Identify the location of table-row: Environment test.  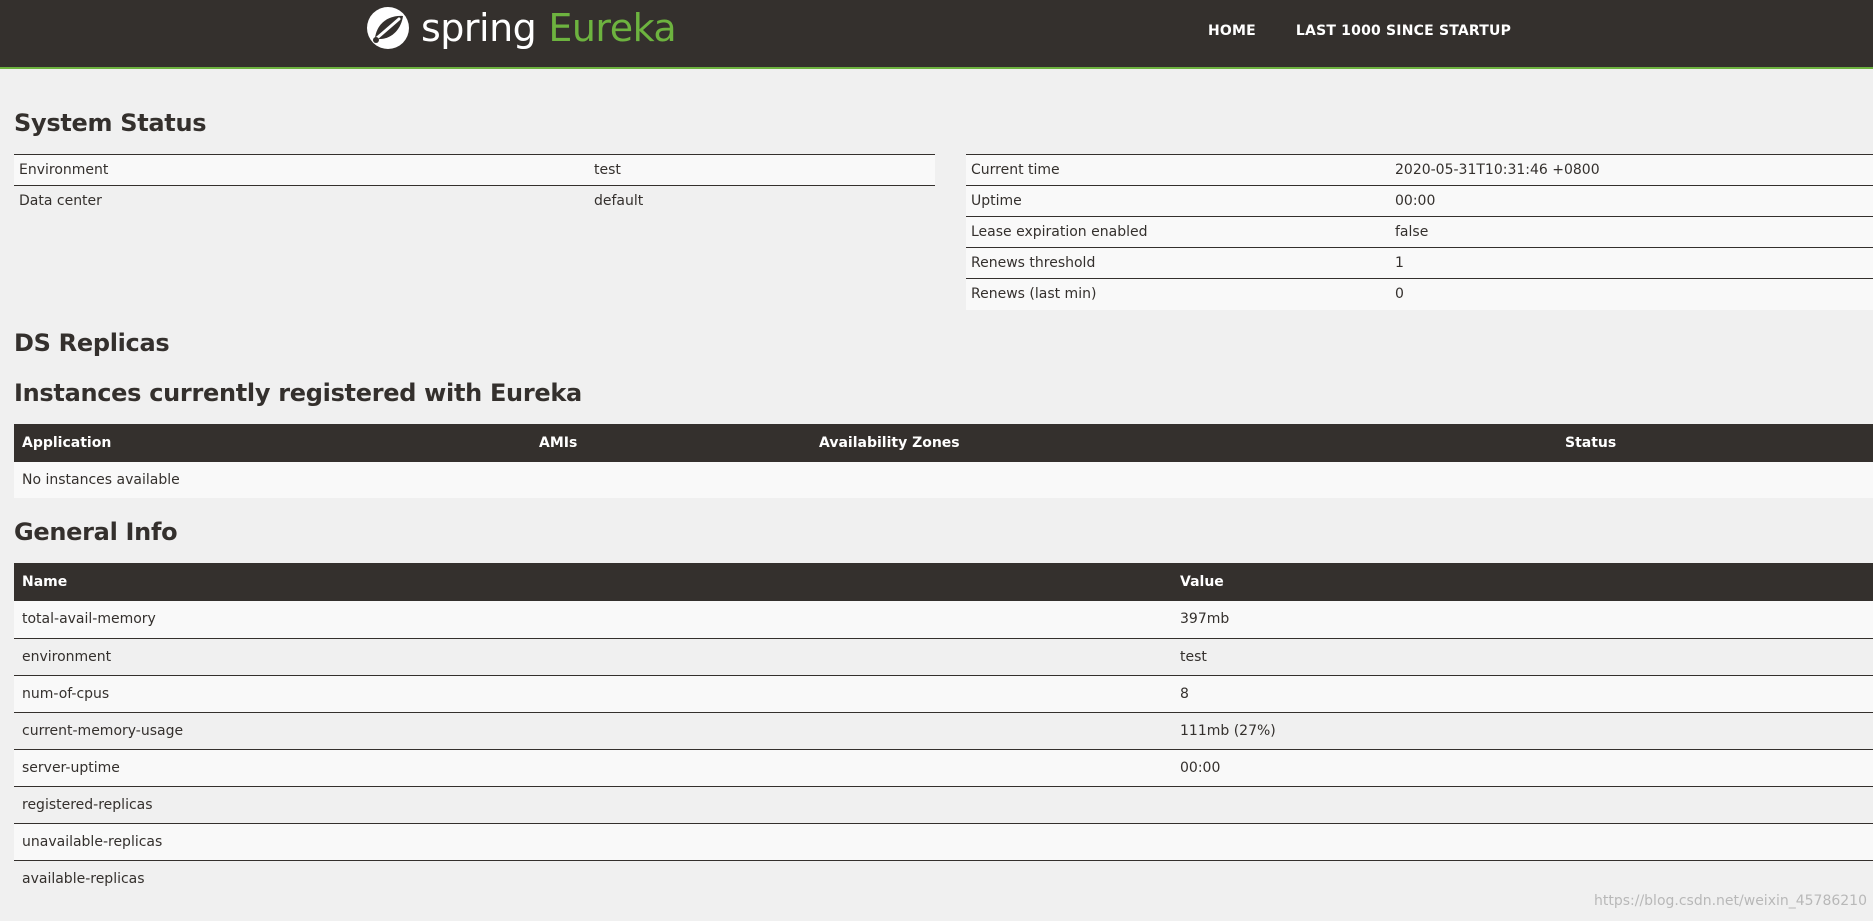
(474, 170).